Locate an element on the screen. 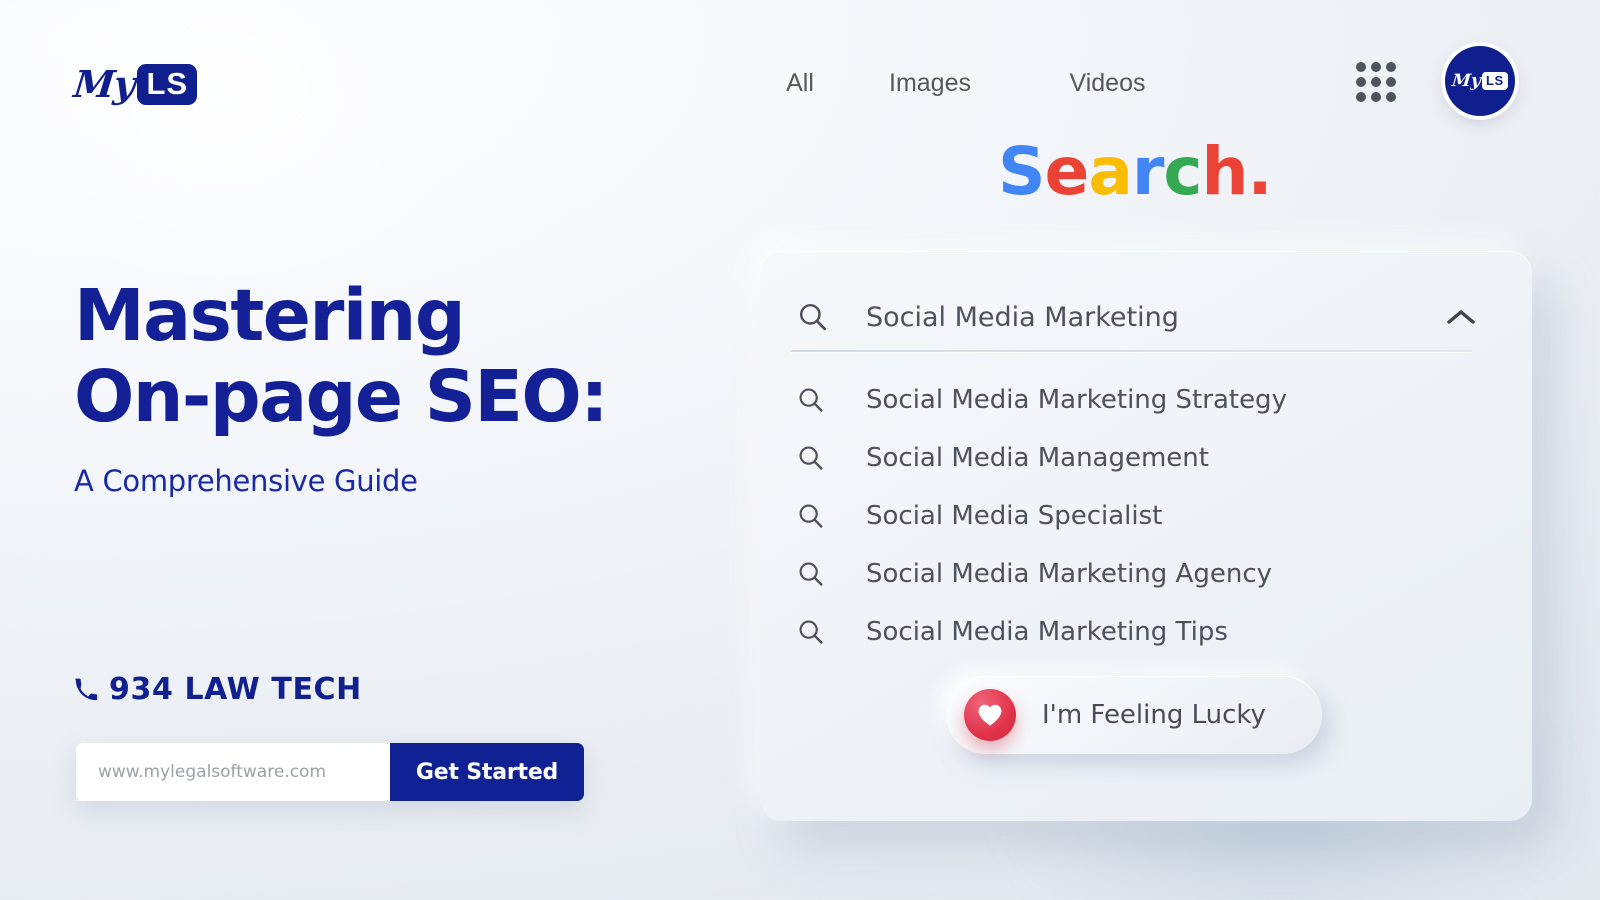  site-logo: My LS is located at coordinates (134, 84).